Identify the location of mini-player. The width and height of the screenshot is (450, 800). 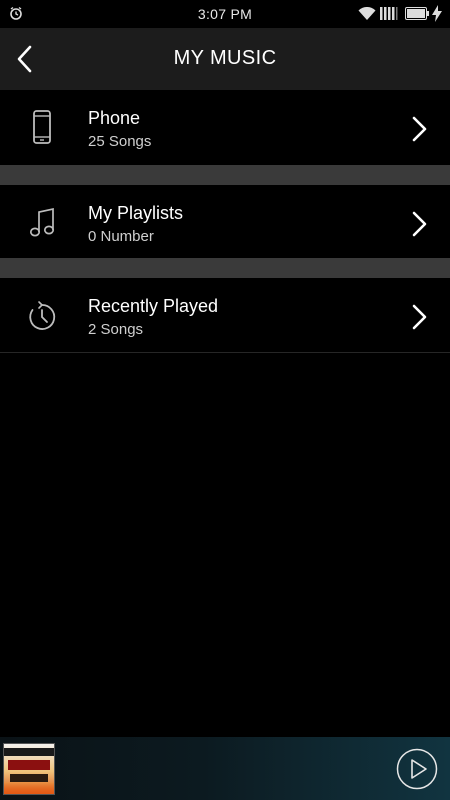
(225, 768).